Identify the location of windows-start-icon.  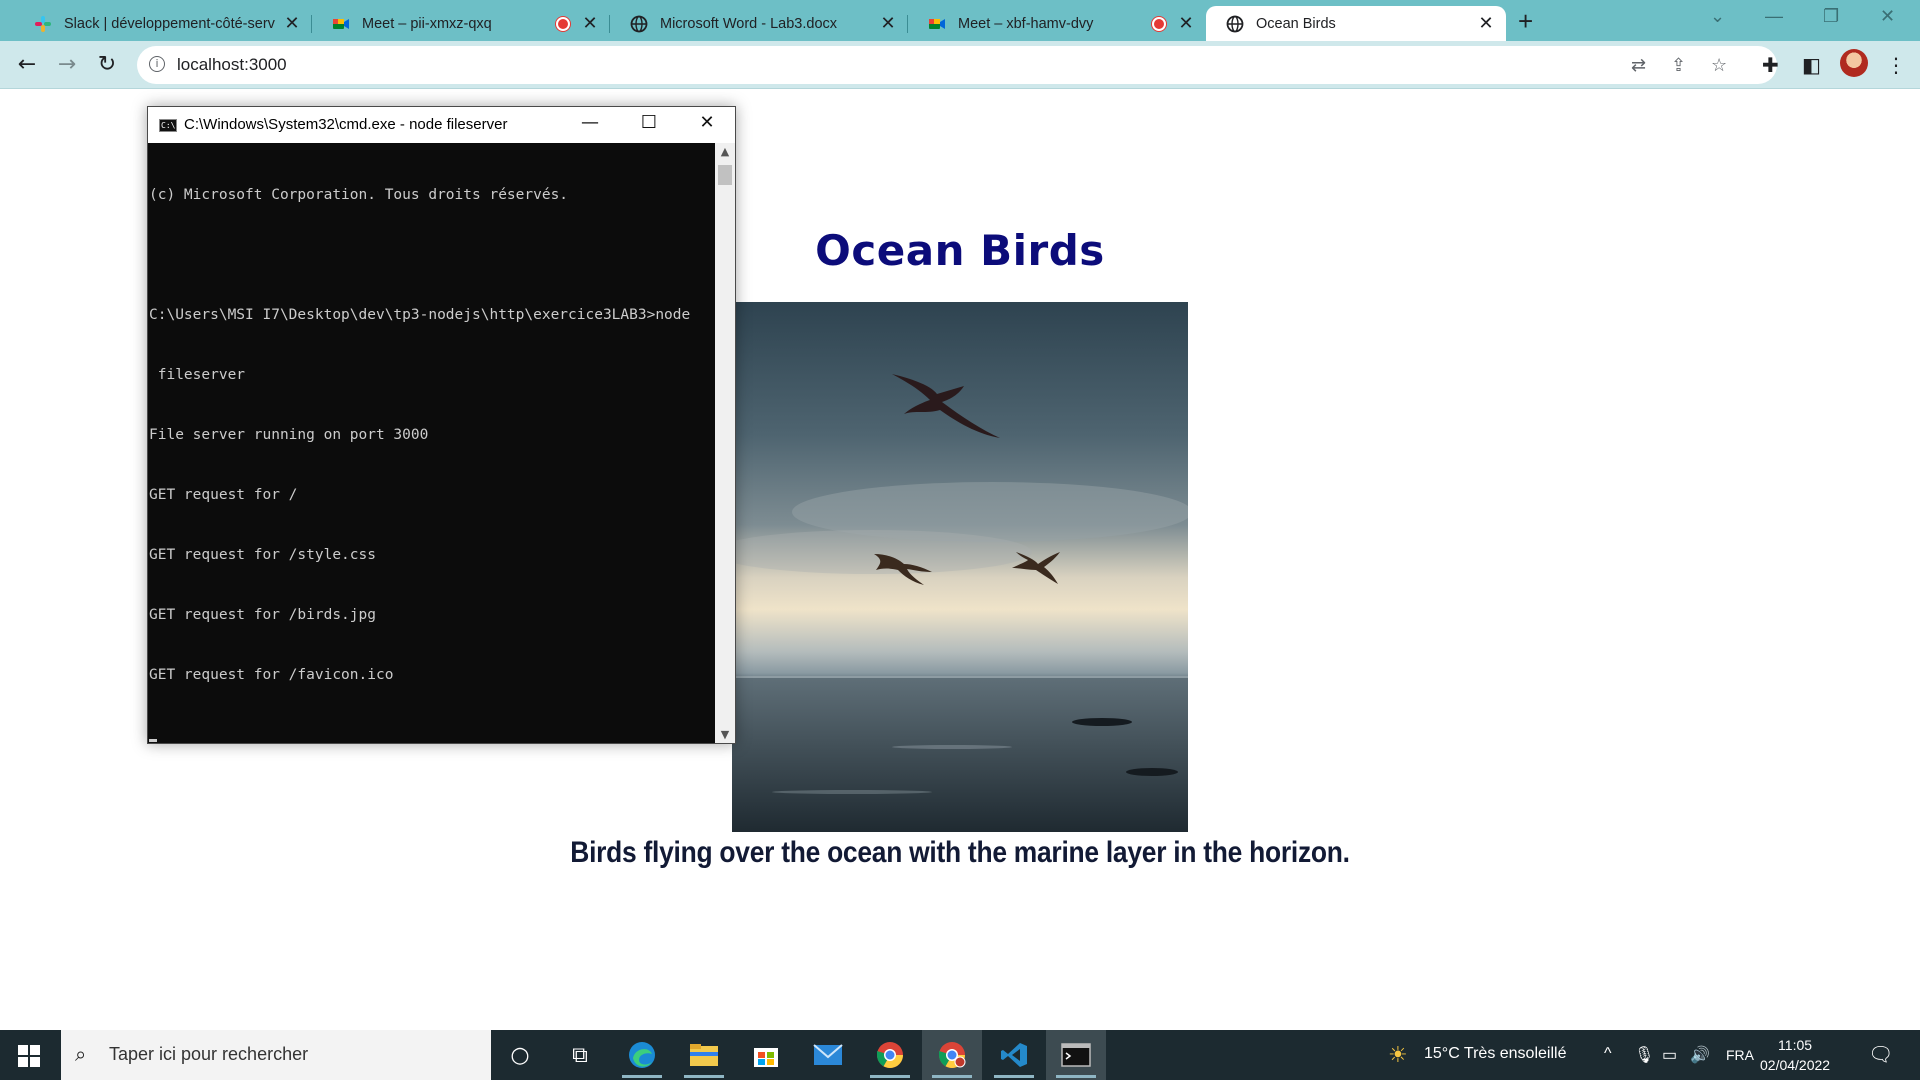
(29, 1056).